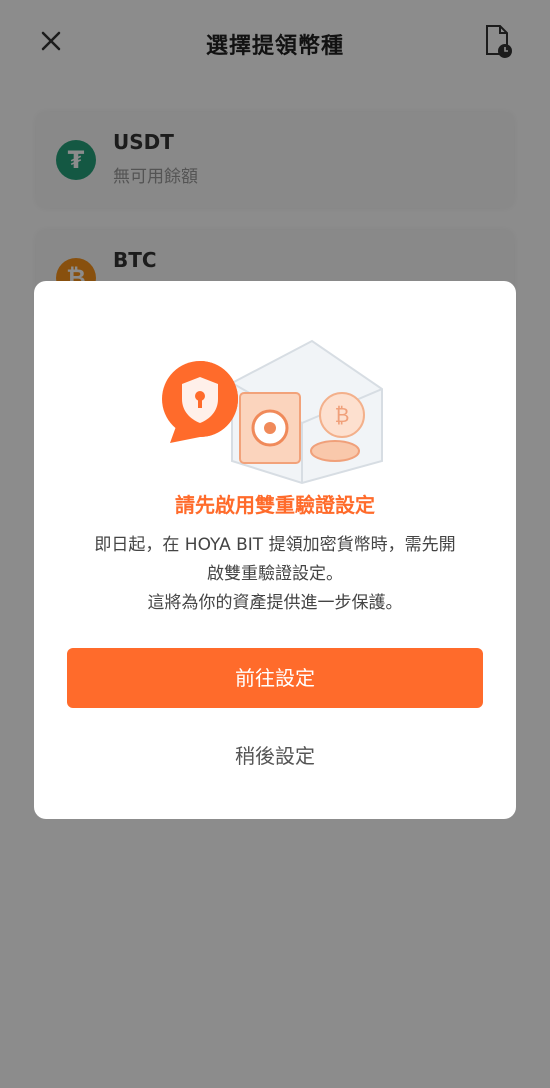 This screenshot has width=550, height=1088. Describe the element at coordinates (275, 678) in the screenshot. I see `go-to-settings-button: 前往設定` at that location.